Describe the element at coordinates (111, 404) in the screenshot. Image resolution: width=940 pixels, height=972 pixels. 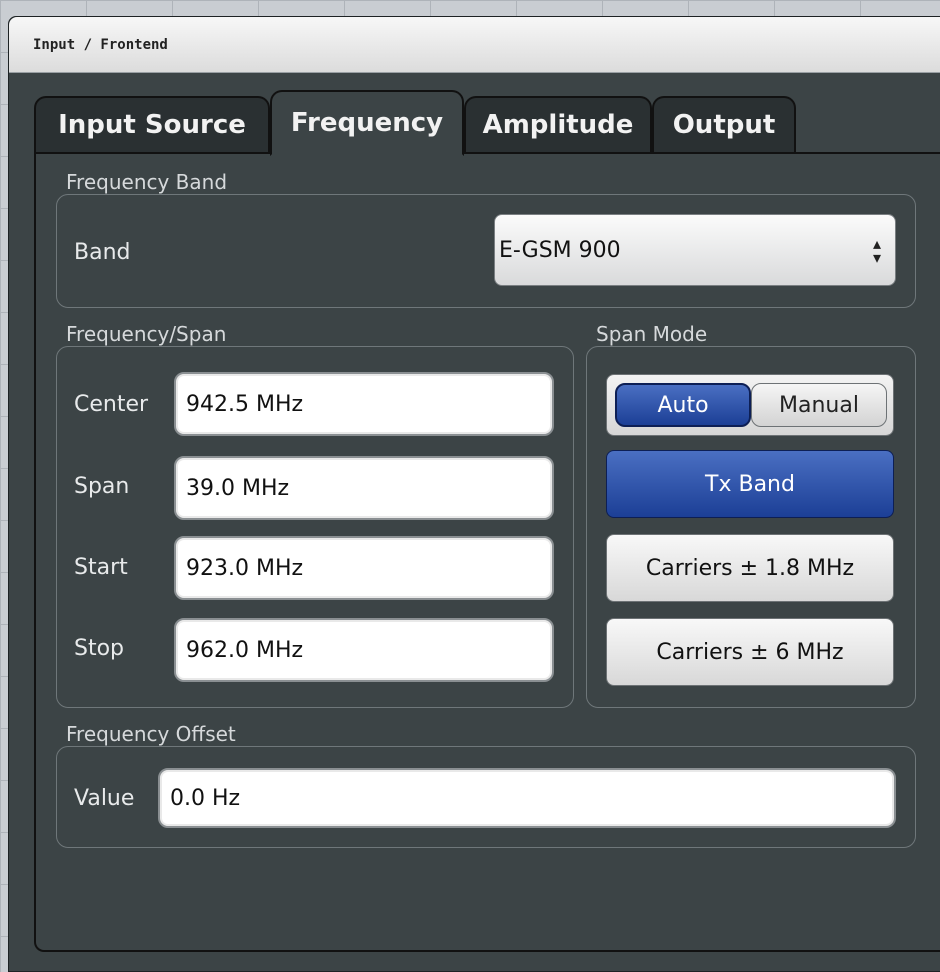
I see `center-label: Center` at that location.